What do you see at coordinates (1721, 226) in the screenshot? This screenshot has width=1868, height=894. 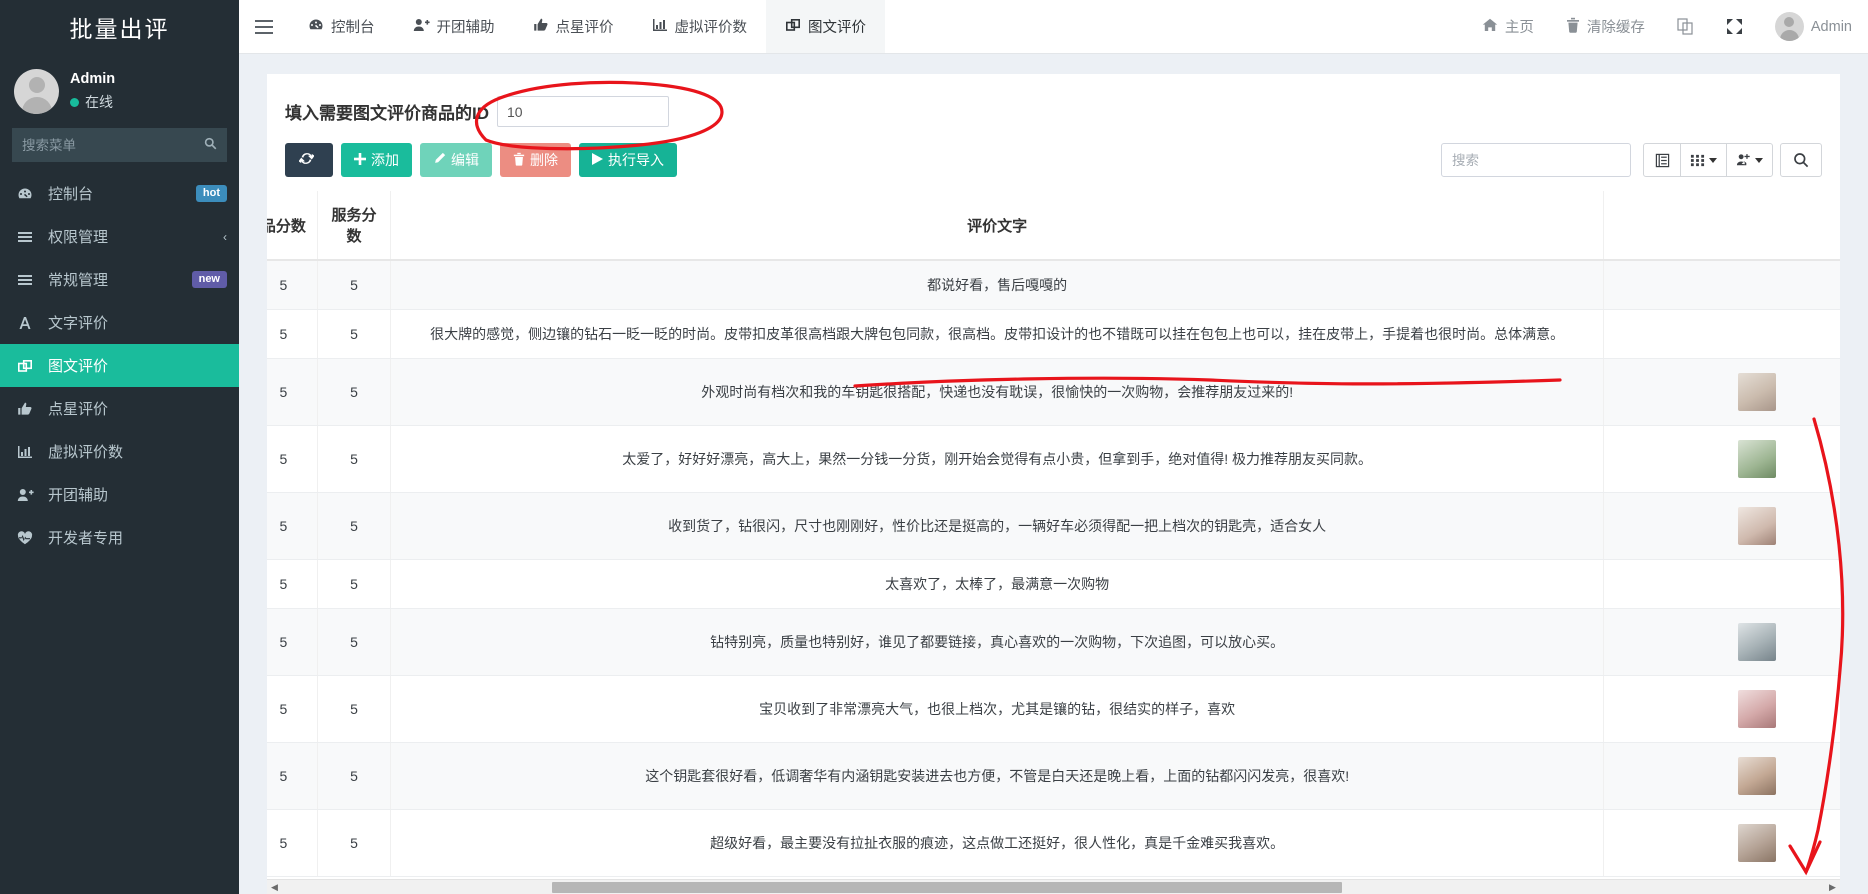 I see `column-header-image` at bounding box center [1721, 226].